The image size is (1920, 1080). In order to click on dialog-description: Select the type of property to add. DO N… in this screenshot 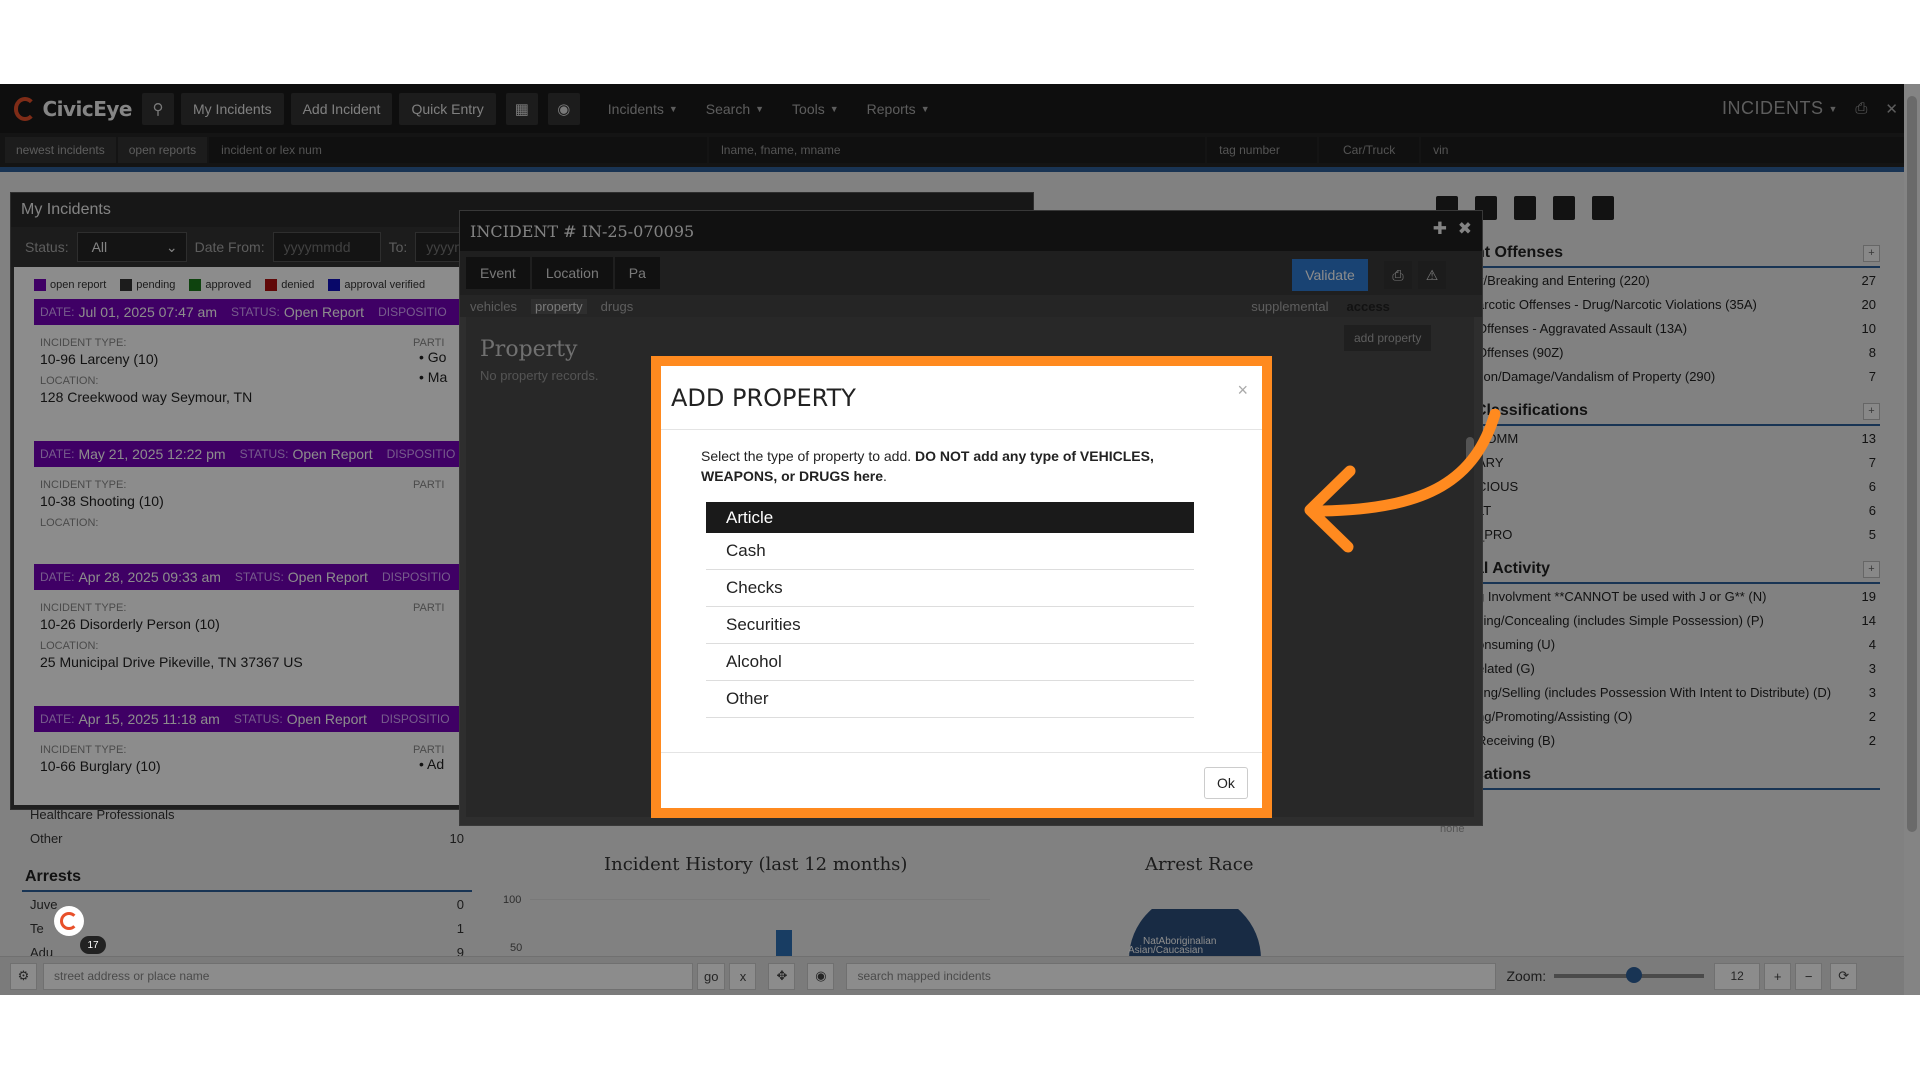, I will do `click(961, 466)`.